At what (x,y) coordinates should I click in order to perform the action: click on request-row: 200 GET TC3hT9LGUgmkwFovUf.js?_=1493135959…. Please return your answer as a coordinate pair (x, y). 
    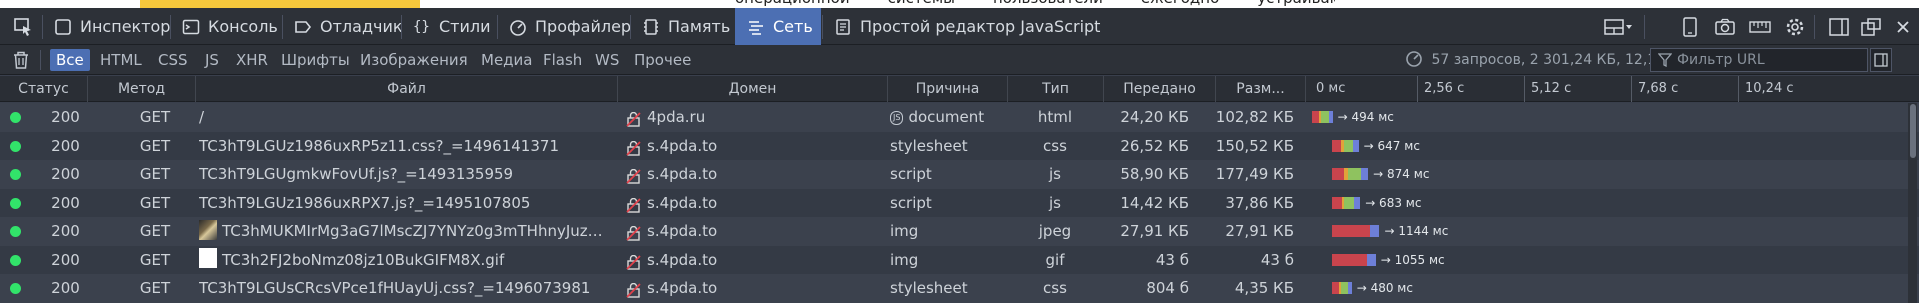
    Looking at the image, I should click on (959, 174).